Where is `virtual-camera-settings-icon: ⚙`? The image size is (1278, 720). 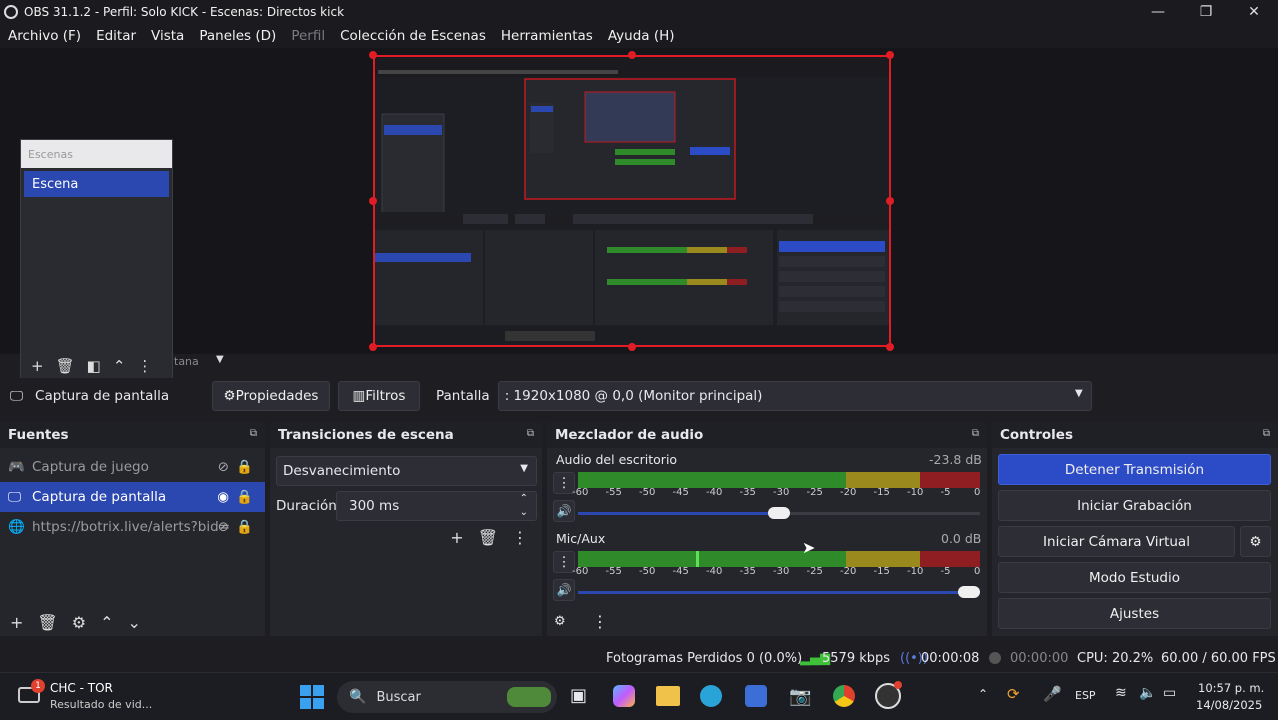
virtual-camera-settings-icon: ⚙ is located at coordinates (1255, 541).